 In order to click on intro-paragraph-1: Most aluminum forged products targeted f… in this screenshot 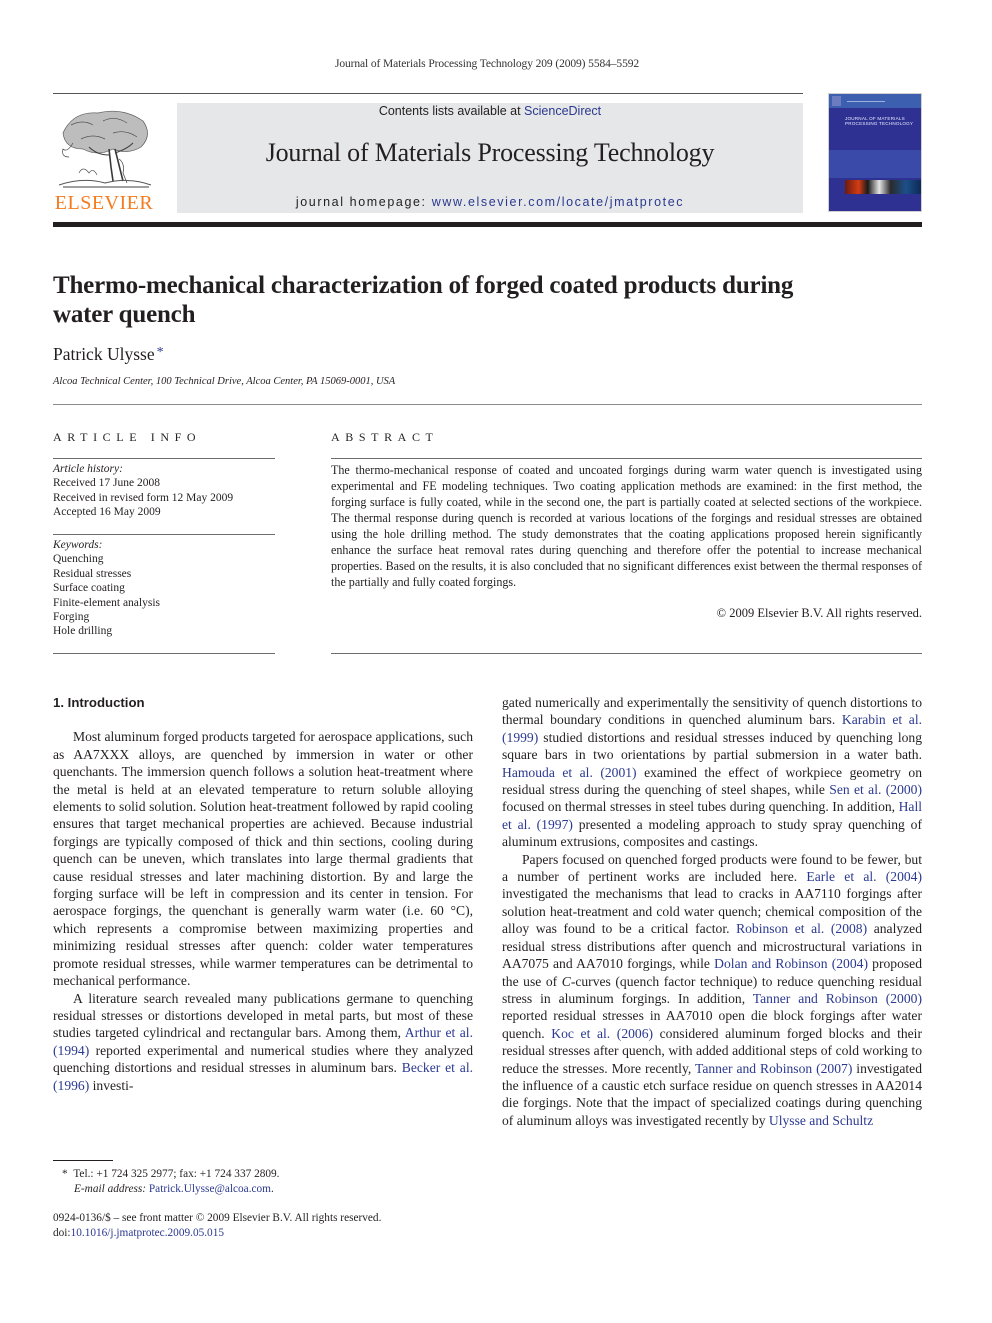, I will do `click(263, 859)`.